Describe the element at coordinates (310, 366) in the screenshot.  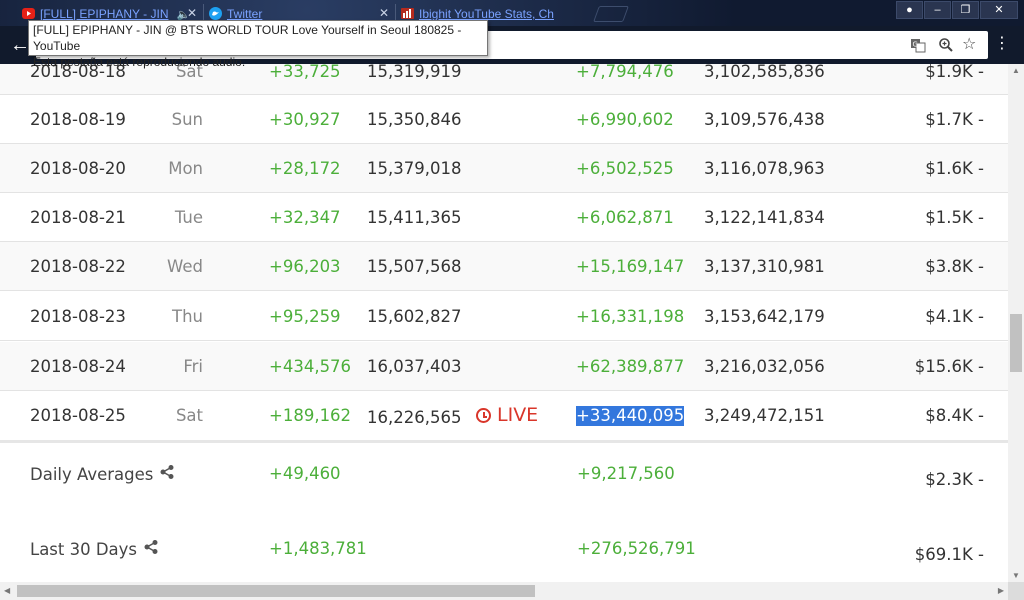
I see `subs-gain-cell: +434,576` at that location.